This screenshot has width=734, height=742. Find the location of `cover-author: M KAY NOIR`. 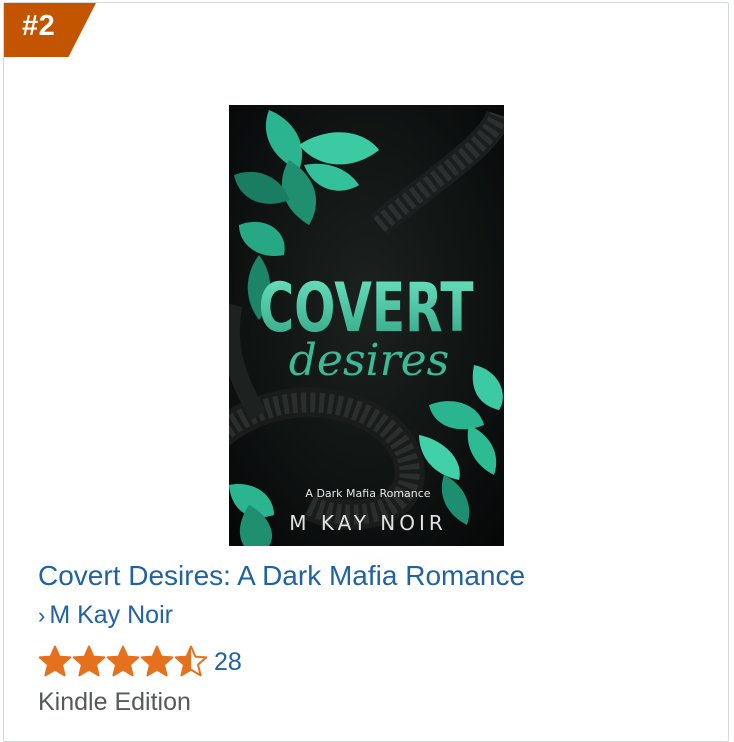

cover-author: M KAY NOIR is located at coordinates (368, 523).